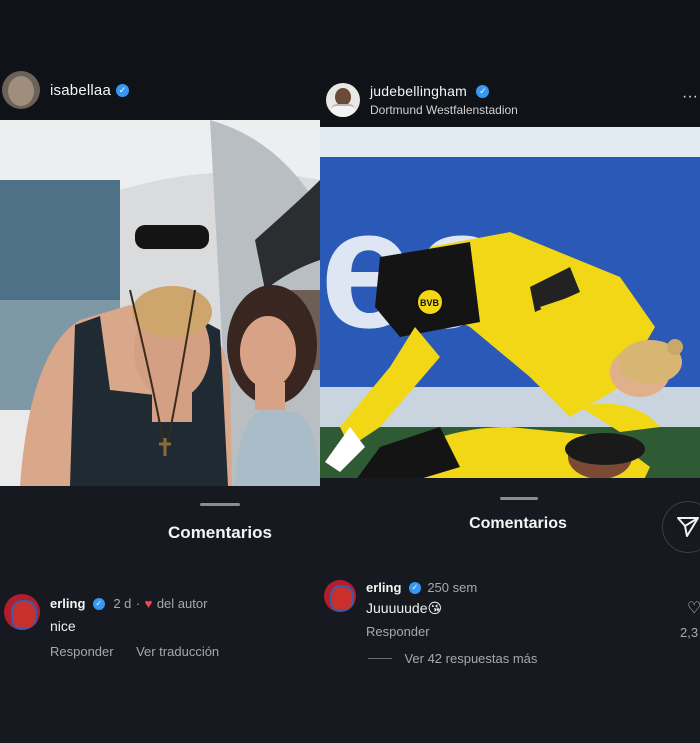 The height and width of the screenshot is (743, 700). I want to click on liked-by-author-label: del autor, so click(182, 603).